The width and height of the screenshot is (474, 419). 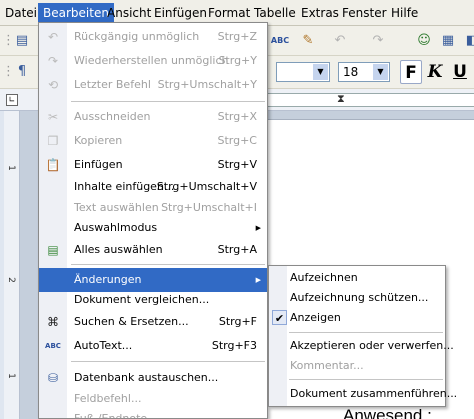 I want to click on format-paintbrush-icon: ✎, so click(x=308, y=41).